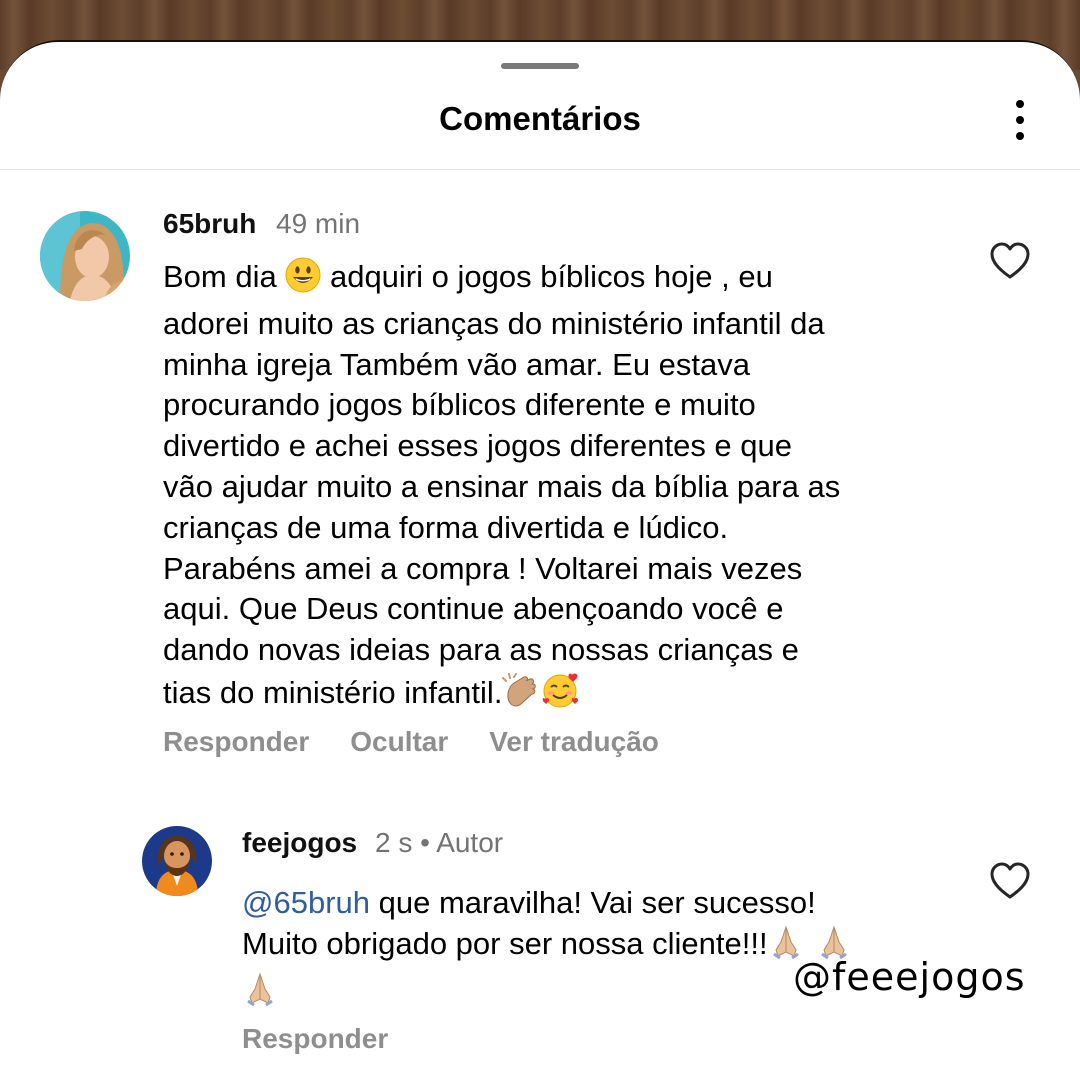  What do you see at coordinates (540, 118) in the screenshot?
I see `page-title: Comentários` at bounding box center [540, 118].